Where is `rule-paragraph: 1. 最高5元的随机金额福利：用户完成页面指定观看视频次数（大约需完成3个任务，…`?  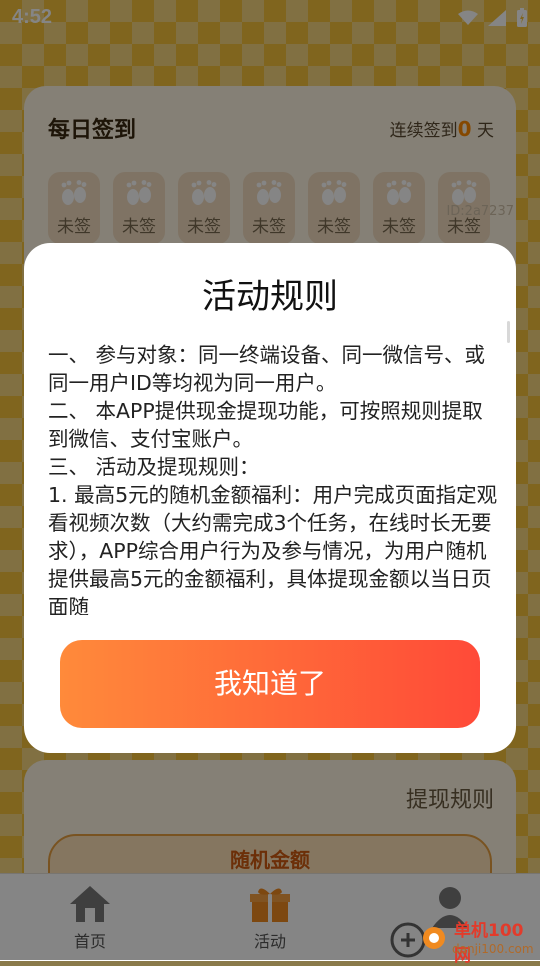
rule-paragraph: 1. 最高5元的随机金额福利：用户完成页面指定观看视频次数（大约需完成3个任务，… is located at coordinates (273, 549).